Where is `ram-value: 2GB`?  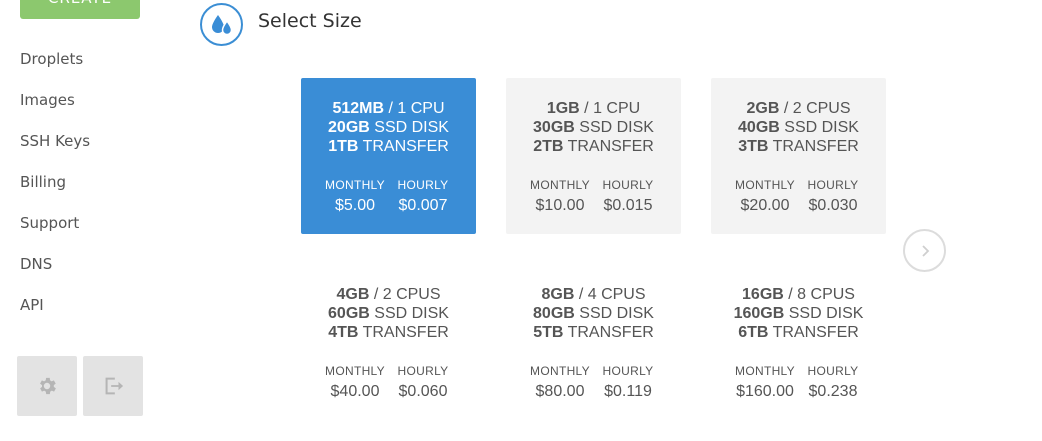
ram-value: 2GB is located at coordinates (763, 108).